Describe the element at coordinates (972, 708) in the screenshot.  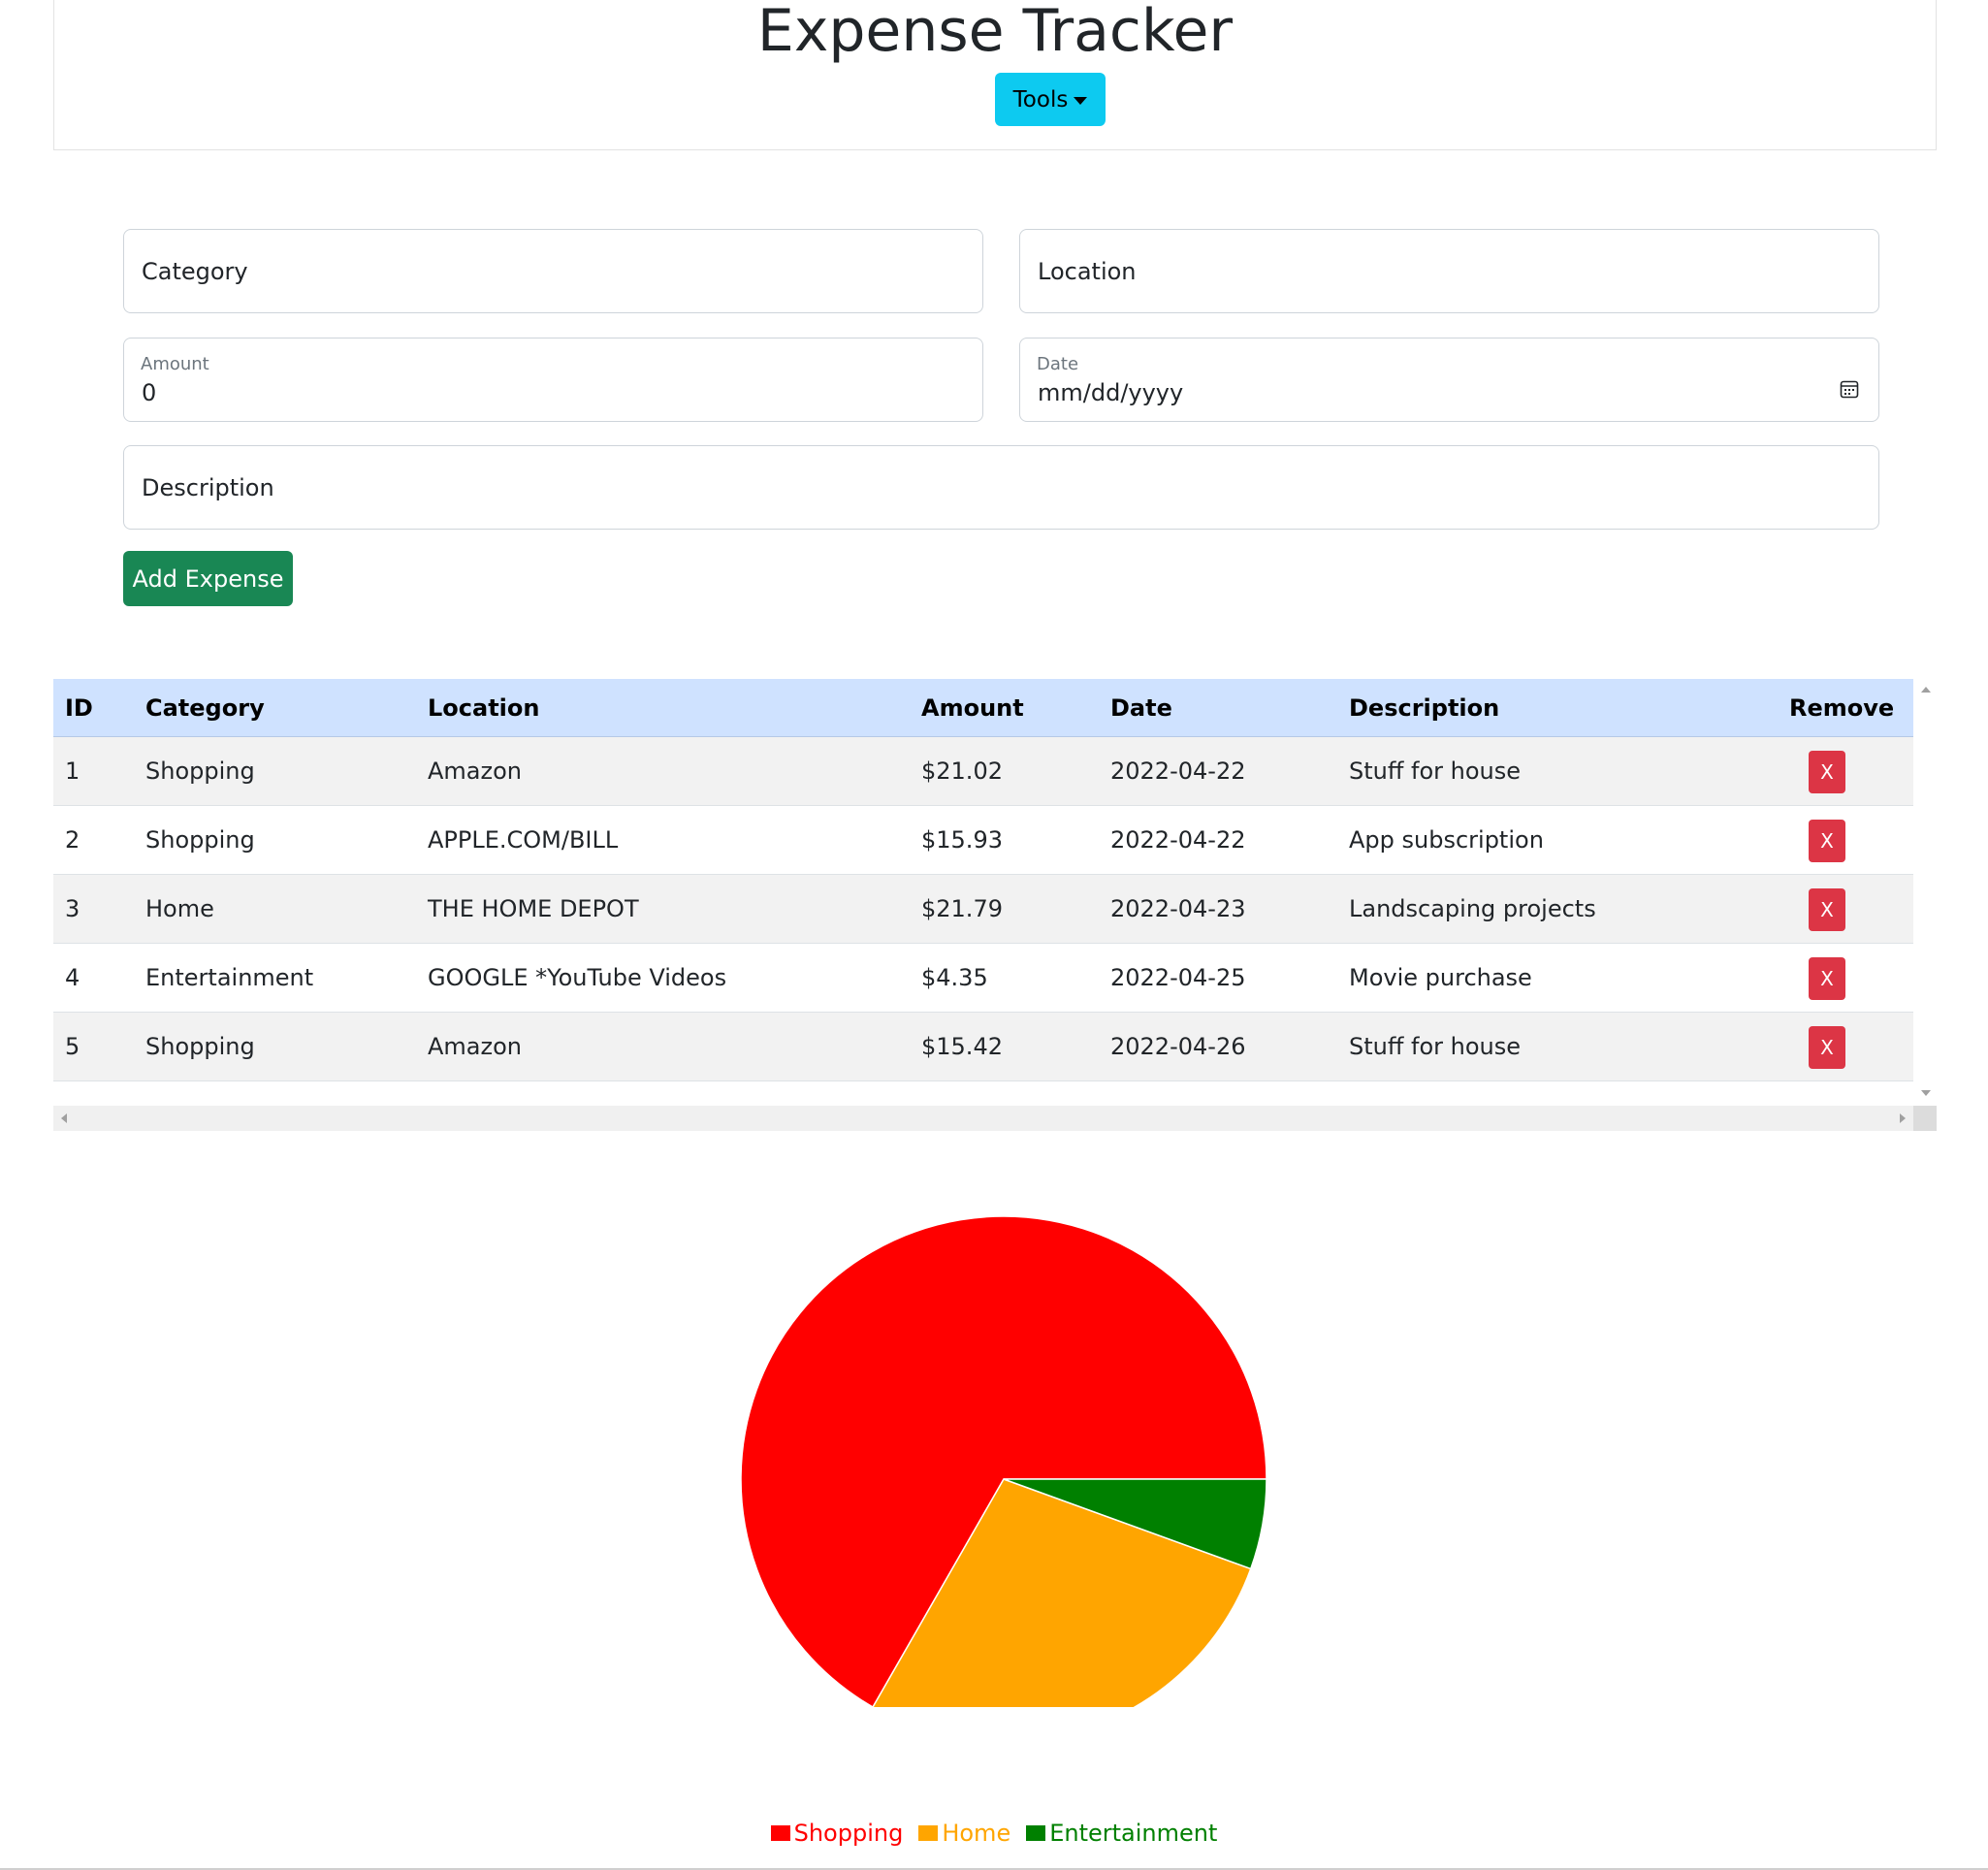
I see `column-header-amount: Amount` at that location.